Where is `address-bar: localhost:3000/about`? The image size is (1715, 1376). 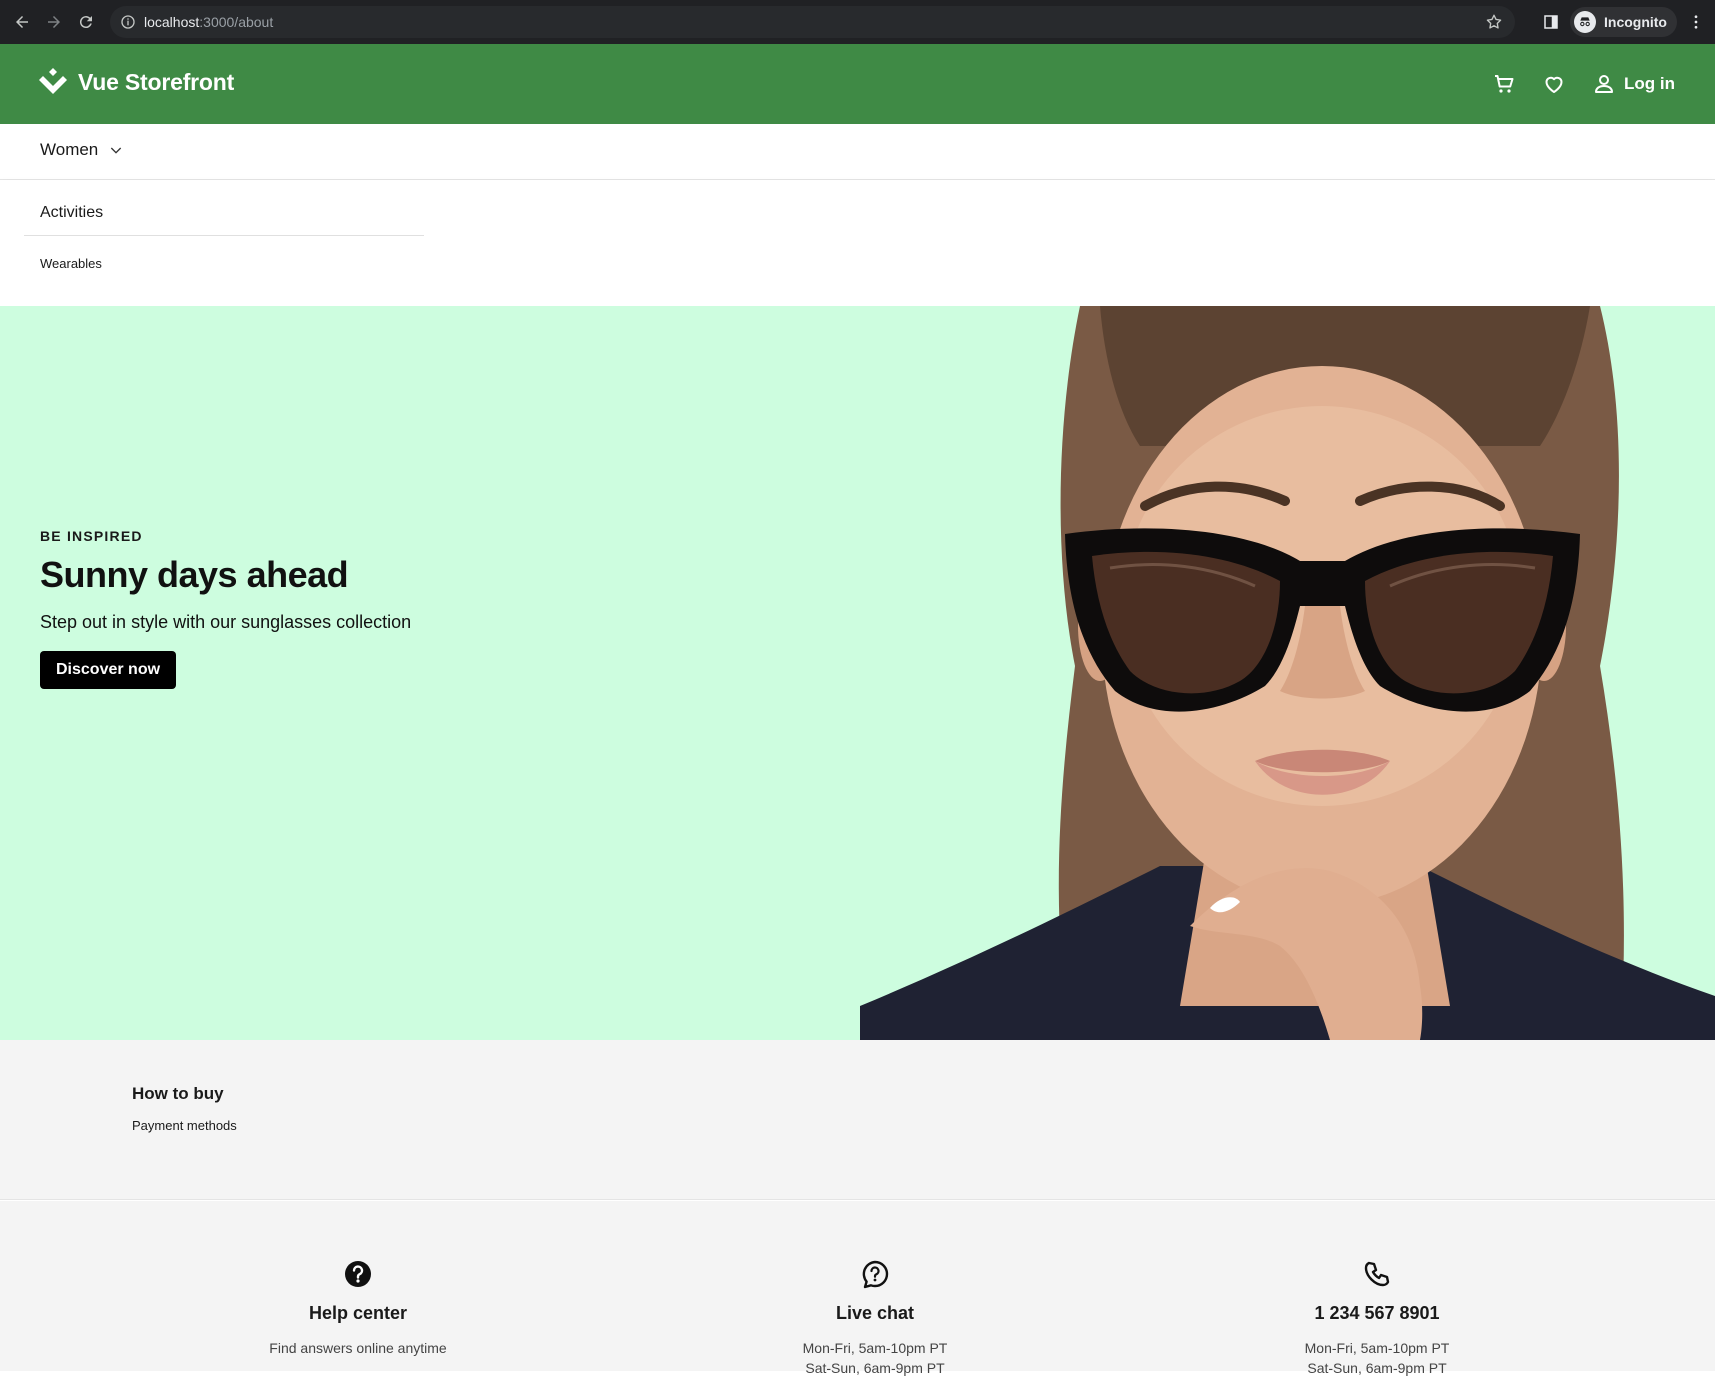 address-bar: localhost:3000/about is located at coordinates (812, 22).